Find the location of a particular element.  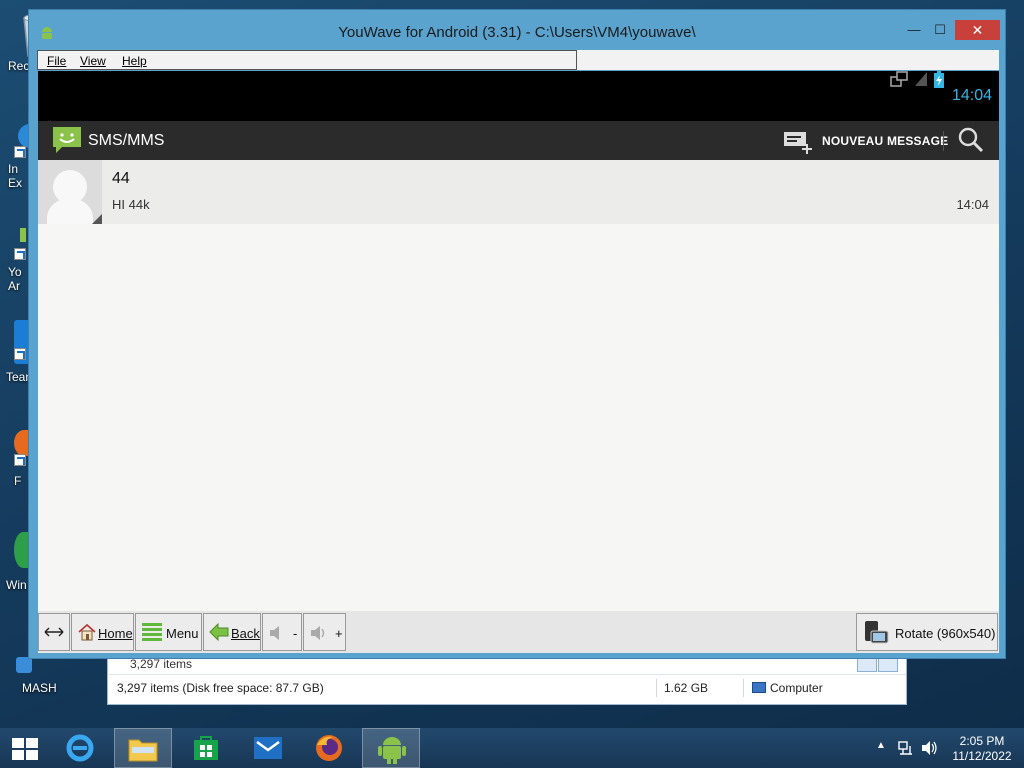

taskbar-mail is located at coordinates (267, 748).